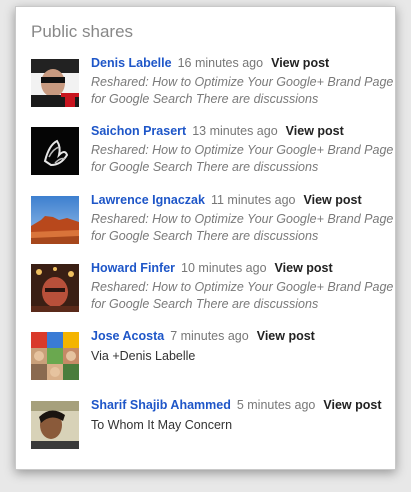  I want to click on panel-title: Public shares, so click(82, 31).